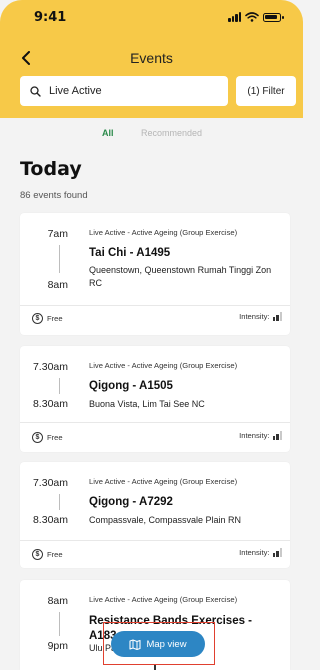 The width and height of the screenshot is (320, 670). What do you see at coordinates (147, 404) in the screenshot?
I see `event-location: Buona Vista, Lim Tai See NC` at bounding box center [147, 404].